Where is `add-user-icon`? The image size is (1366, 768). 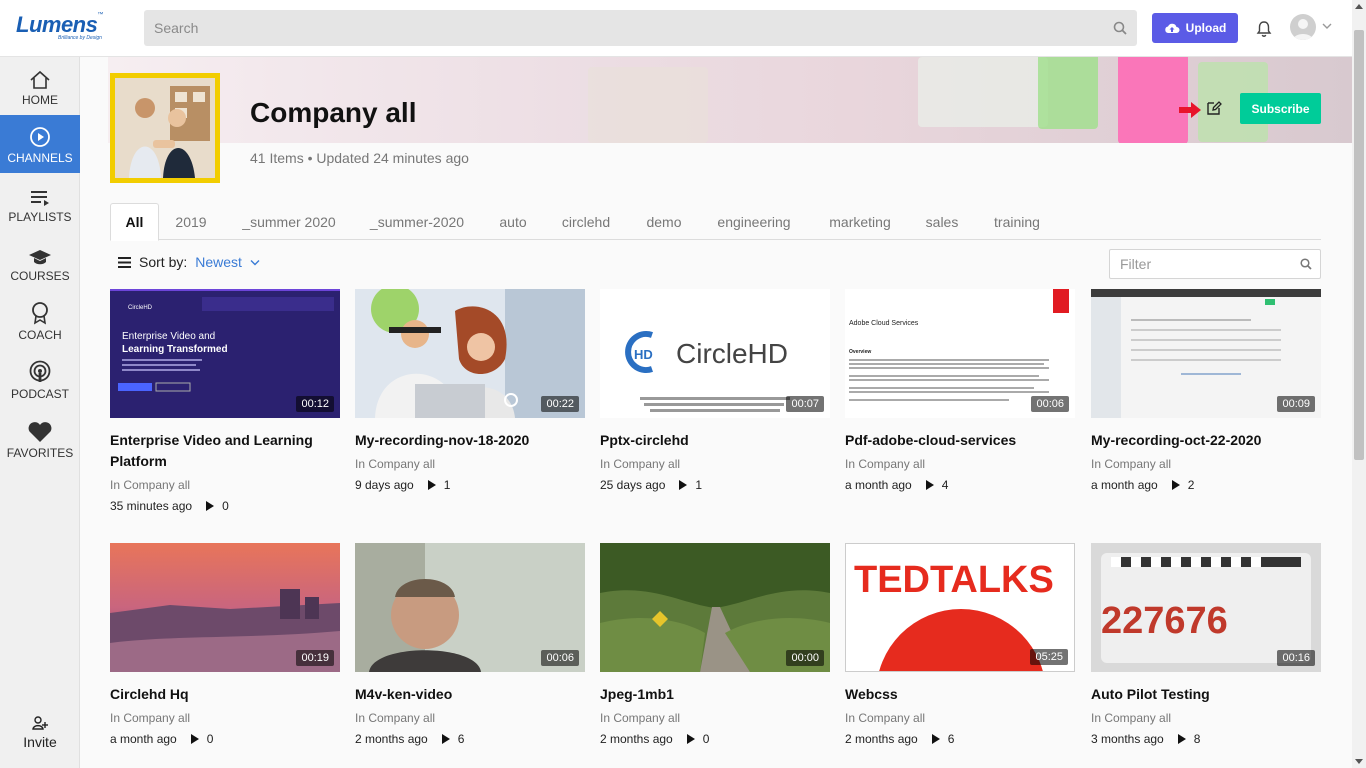
add-user-icon is located at coordinates (40, 723).